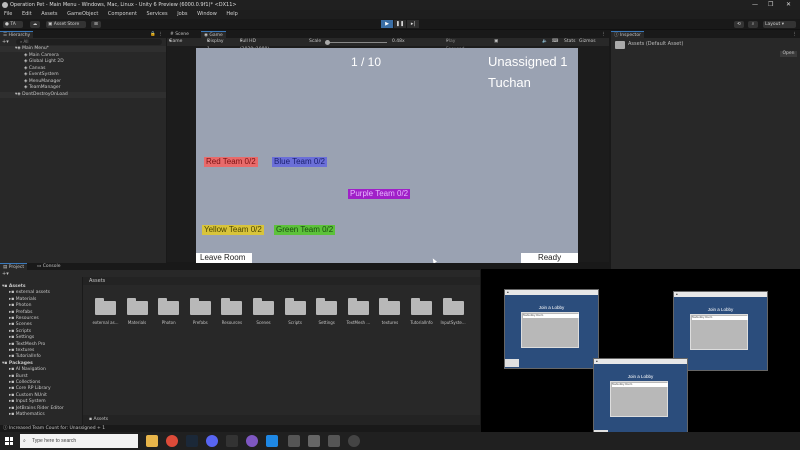 Image resolution: width=800 pixels, height=450 pixels. Describe the element at coordinates (354, 441) in the screenshot. I see `app-icon` at that location.